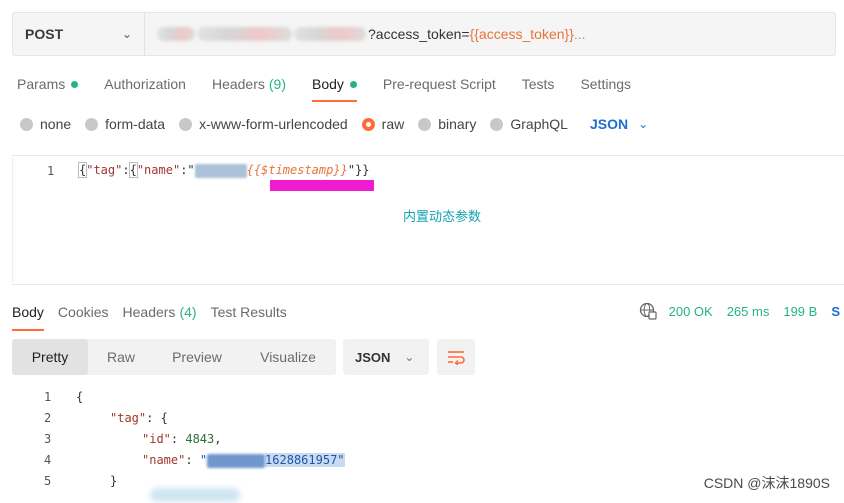  I want to click on line-number: 2, so click(48, 418).